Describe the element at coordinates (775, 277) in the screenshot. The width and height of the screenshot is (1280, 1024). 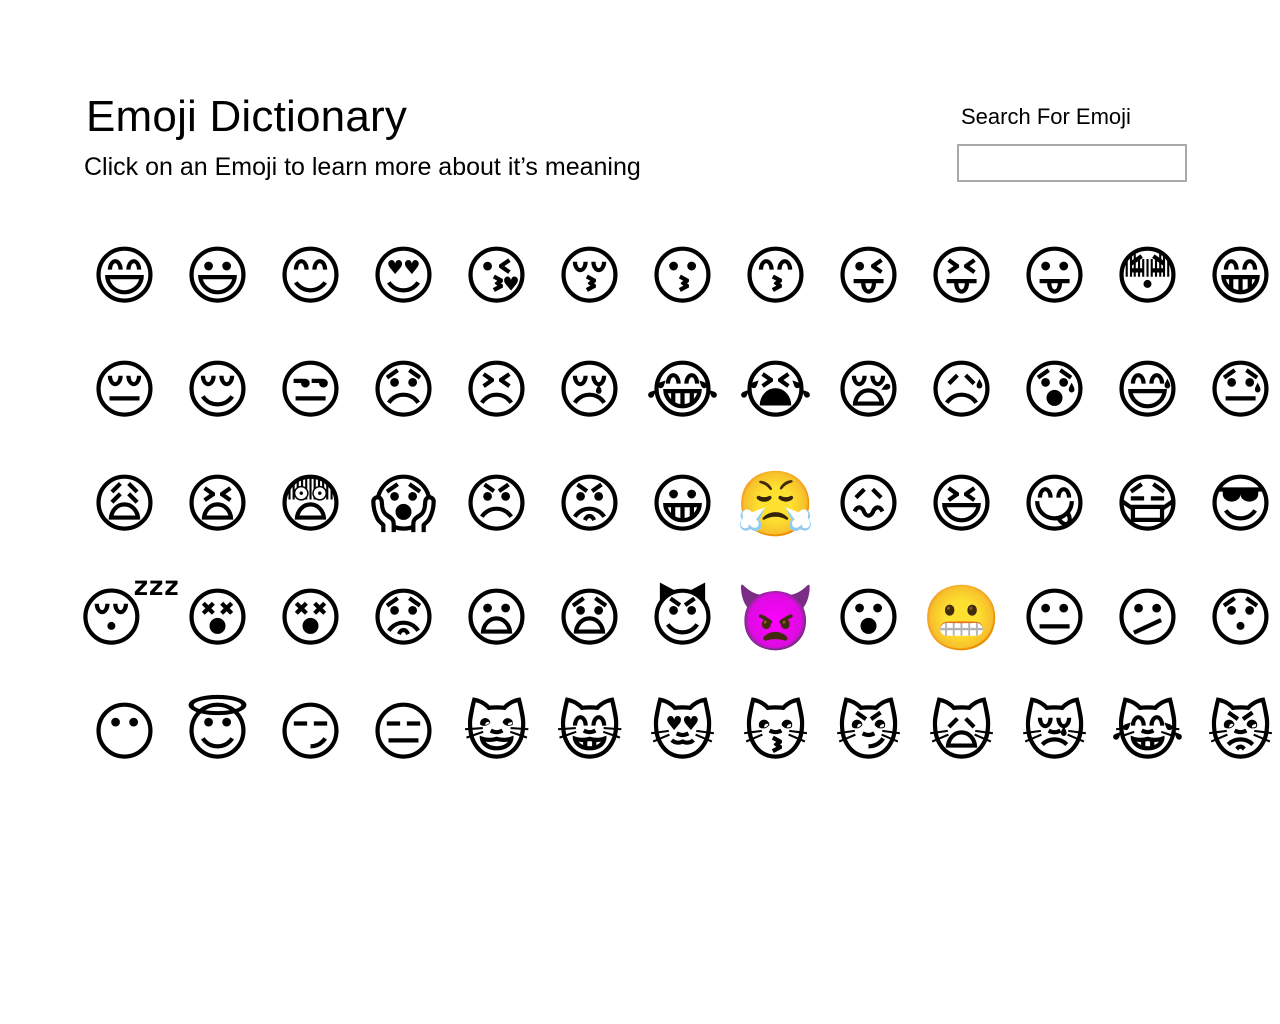
I see `emoji-kissing-face-with-smiling-eyes: 😙` at that location.